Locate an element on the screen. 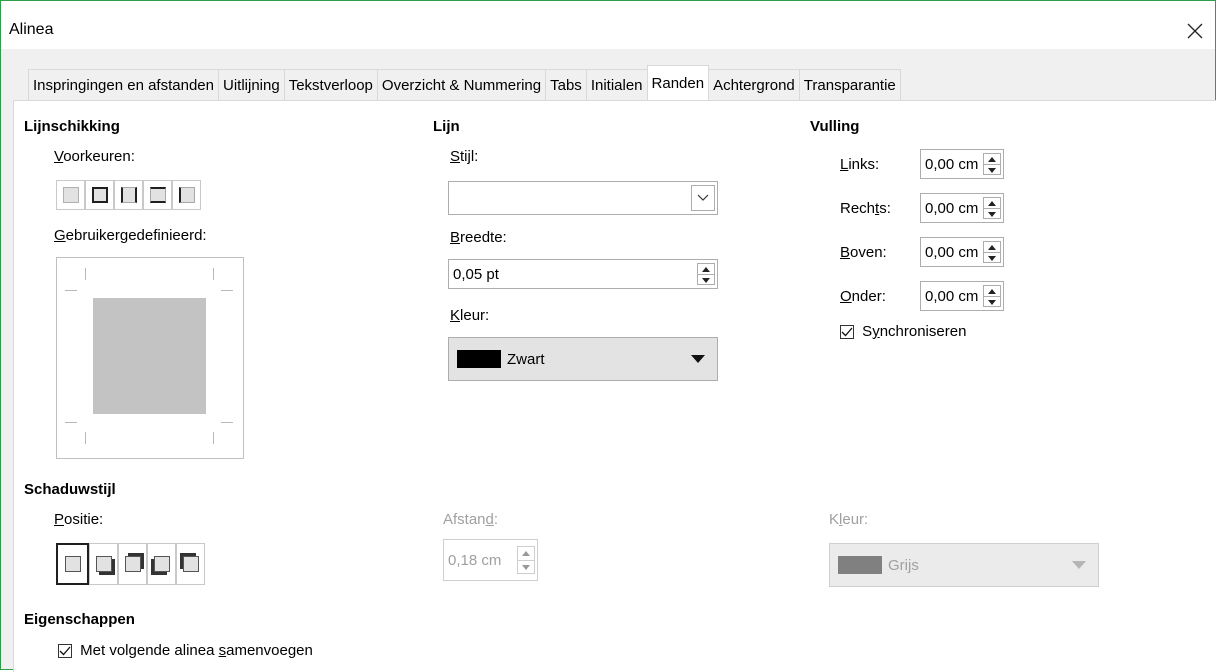  shadow-top-left-button is located at coordinates (190, 564).